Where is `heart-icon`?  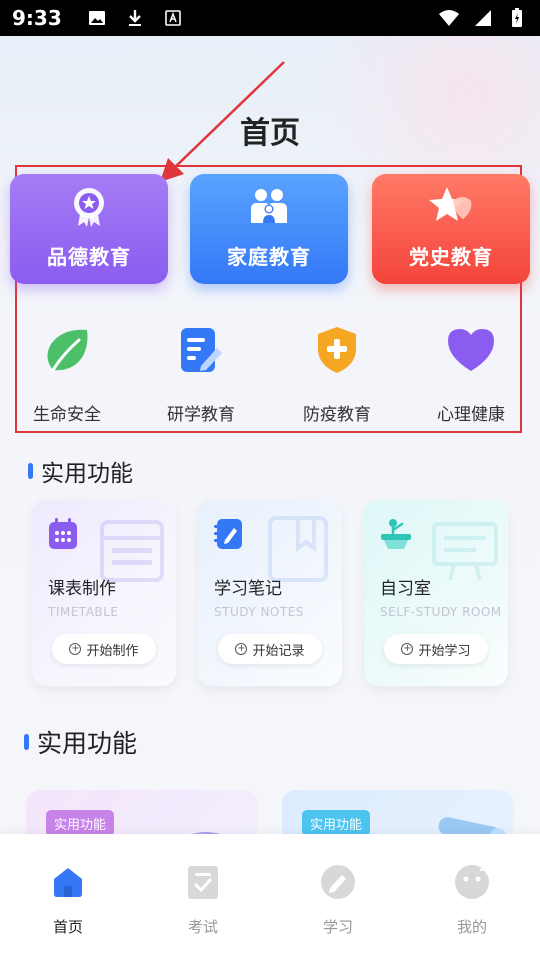
heart-icon is located at coordinates (471, 350).